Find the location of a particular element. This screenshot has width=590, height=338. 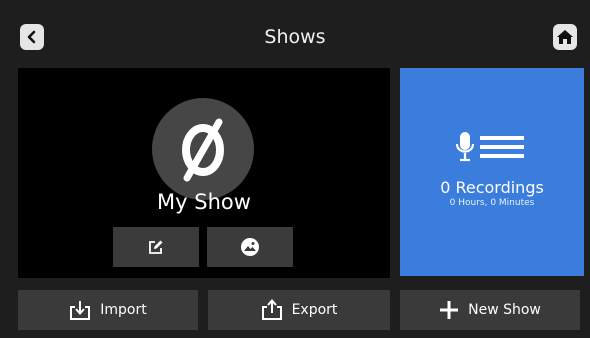

import-button: Import is located at coordinates (108, 310).